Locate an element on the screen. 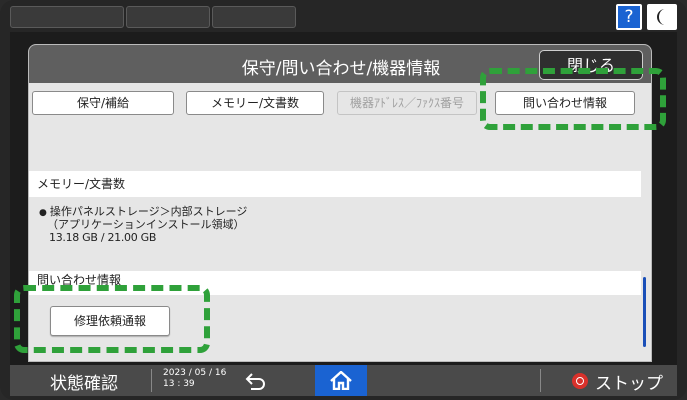 The width and height of the screenshot is (687, 400). help-icon: ? is located at coordinates (629, 17).